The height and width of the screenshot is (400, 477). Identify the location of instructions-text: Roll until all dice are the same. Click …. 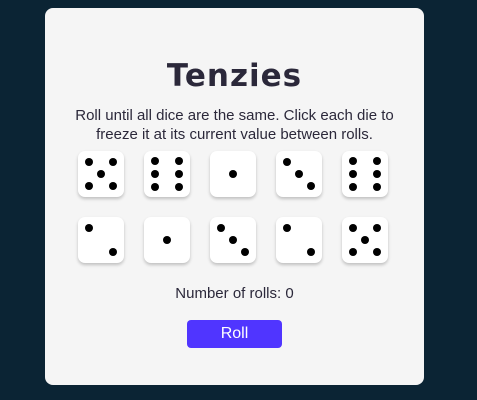
(234, 125).